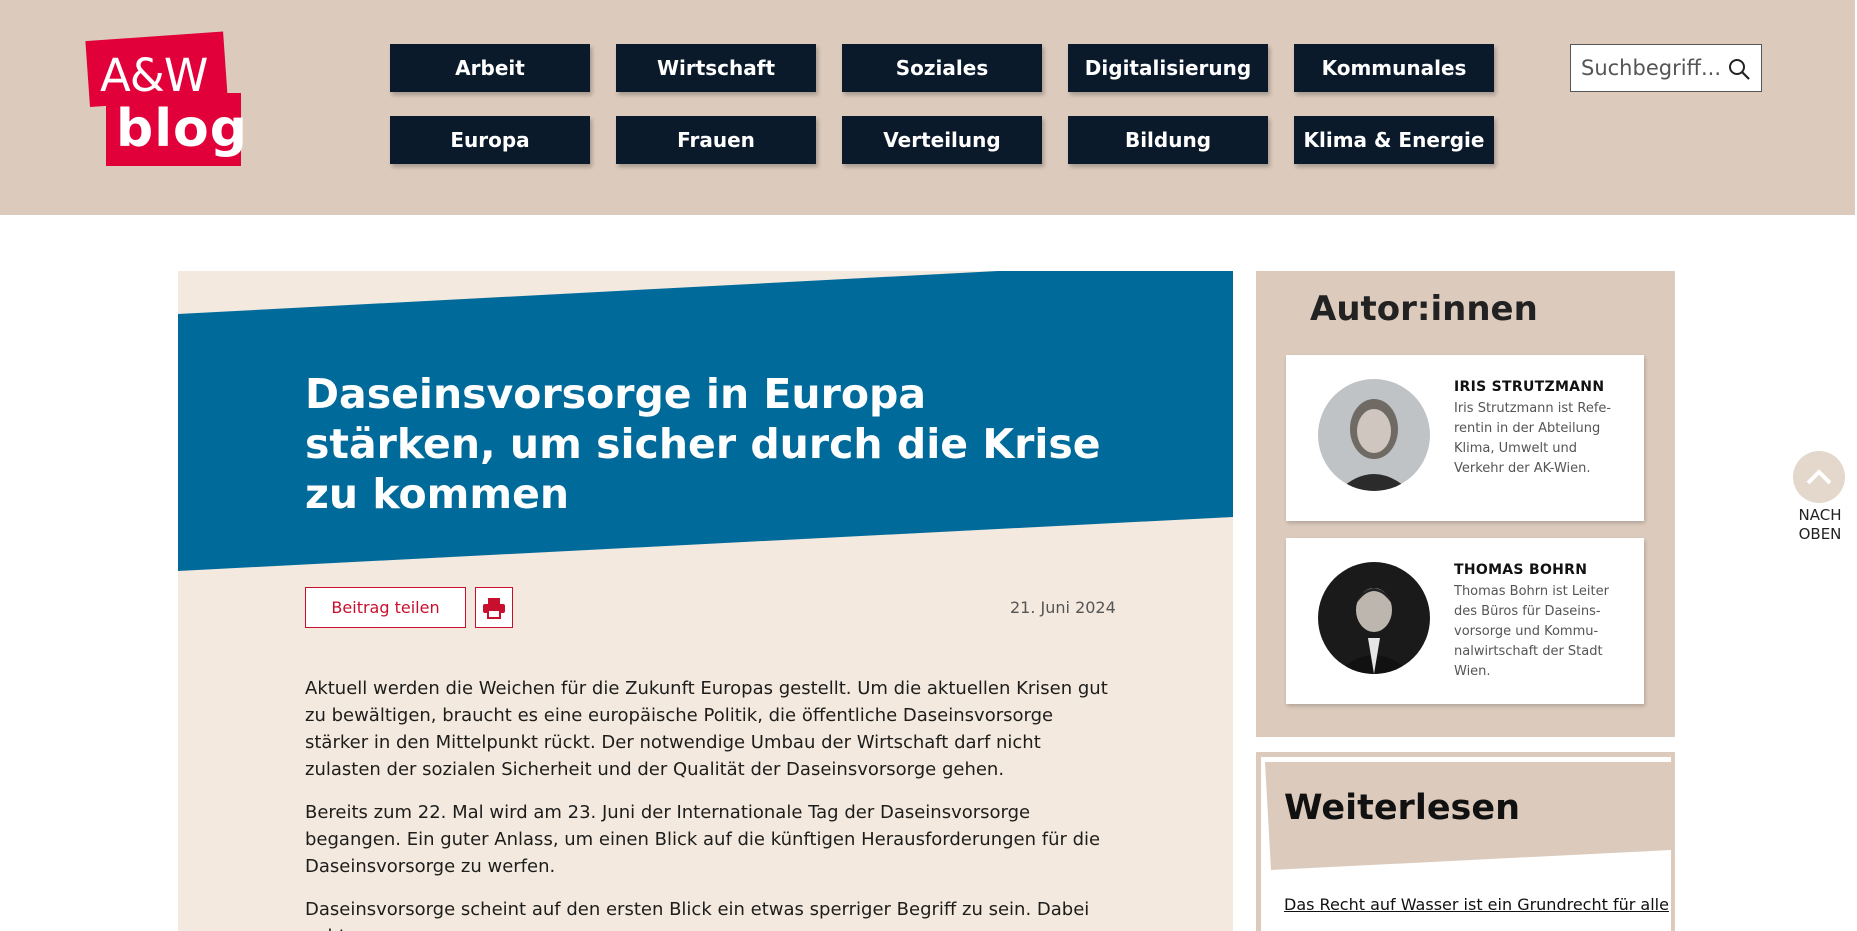 The width and height of the screenshot is (1857, 931). I want to click on search-icon, so click(1739, 69).